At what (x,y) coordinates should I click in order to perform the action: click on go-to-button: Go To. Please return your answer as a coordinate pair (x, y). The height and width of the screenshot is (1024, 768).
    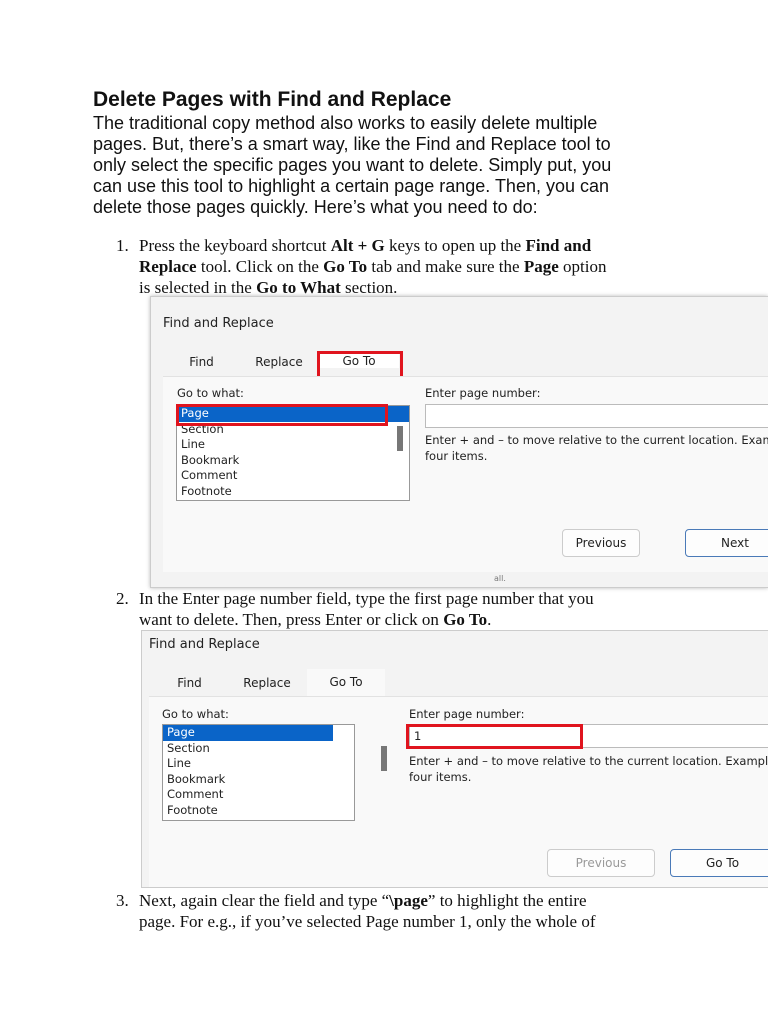
    Looking at the image, I should click on (719, 863).